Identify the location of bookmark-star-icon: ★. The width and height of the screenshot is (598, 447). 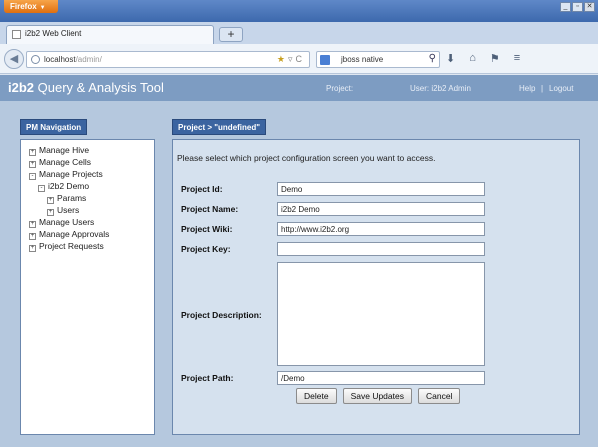
(282, 59).